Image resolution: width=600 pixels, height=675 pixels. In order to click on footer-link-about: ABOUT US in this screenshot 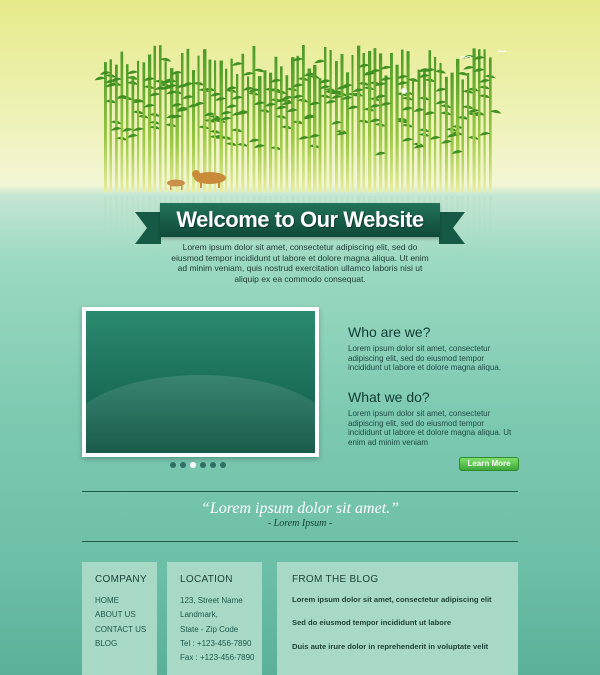, I will do `click(120, 615)`.